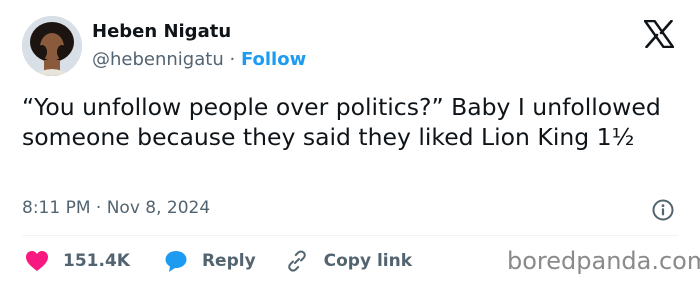  I want to click on link-icon, so click(296, 261).